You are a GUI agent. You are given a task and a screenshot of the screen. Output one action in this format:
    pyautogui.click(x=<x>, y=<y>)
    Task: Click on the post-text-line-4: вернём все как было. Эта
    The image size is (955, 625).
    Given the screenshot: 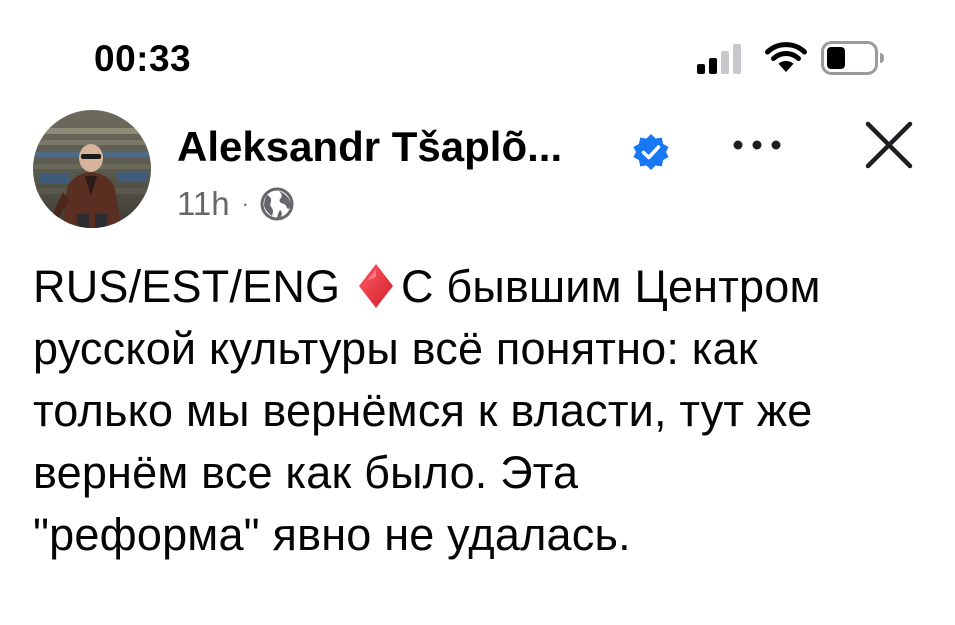 What is the action you would take?
    pyautogui.click(x=306, y=472)
    